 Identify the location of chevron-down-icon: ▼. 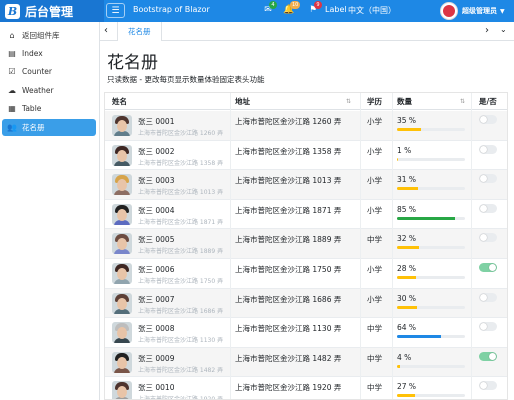
(502, 11).